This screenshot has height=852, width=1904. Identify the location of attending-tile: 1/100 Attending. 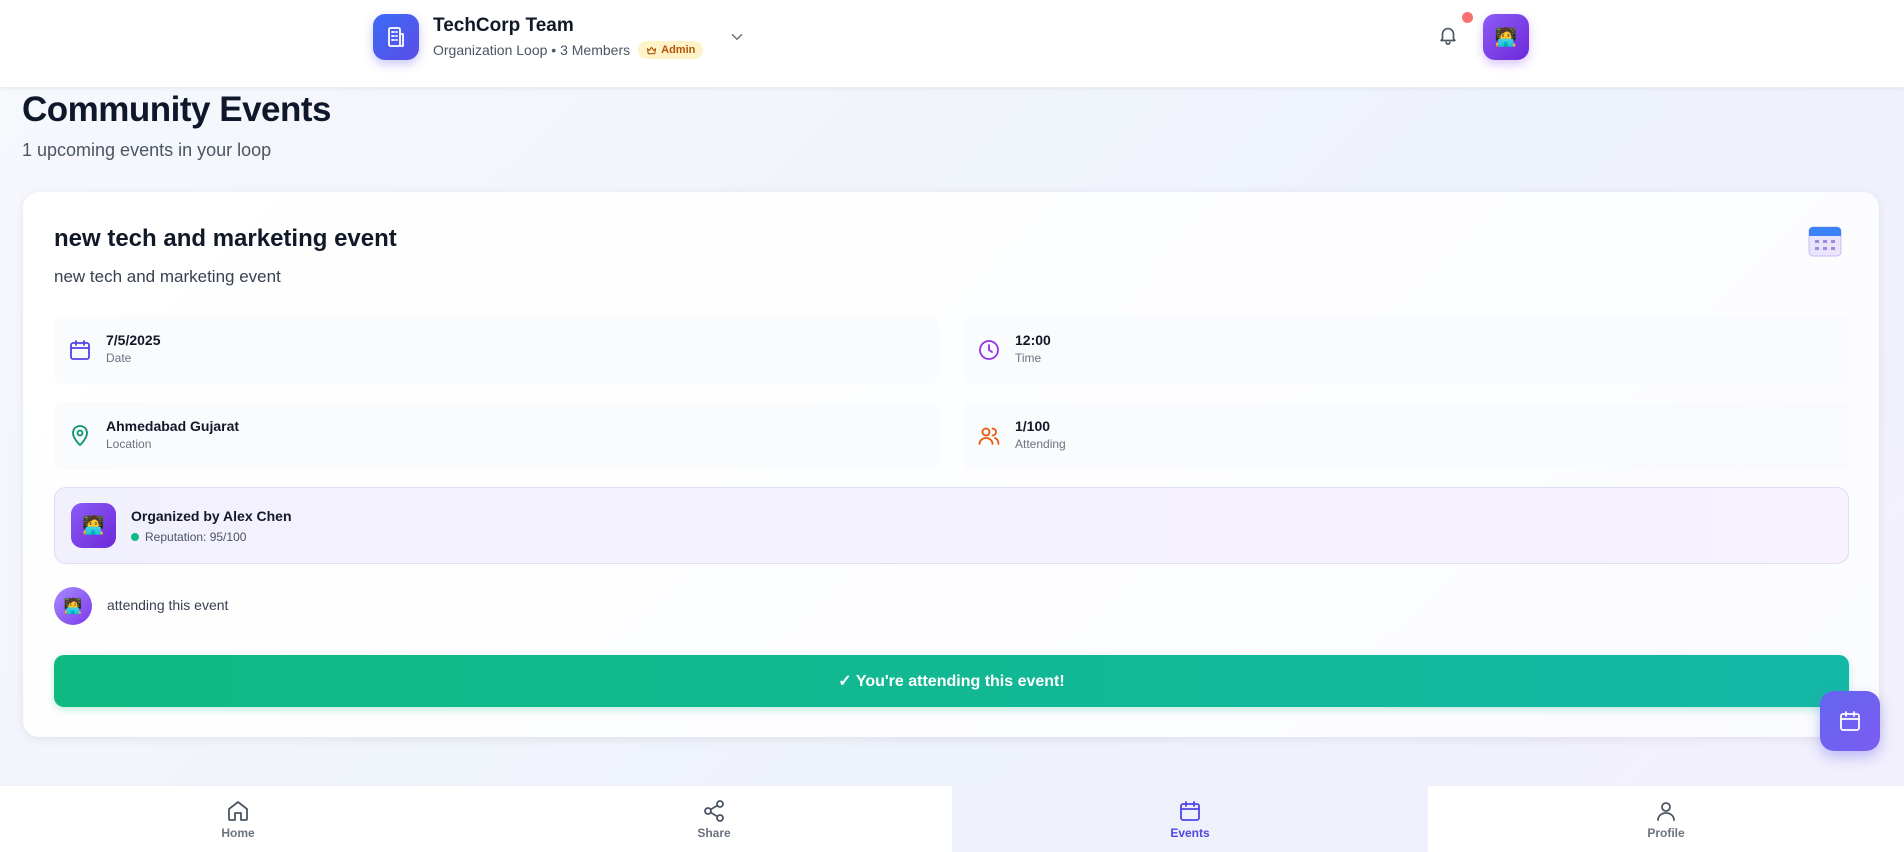
(1406, 436).